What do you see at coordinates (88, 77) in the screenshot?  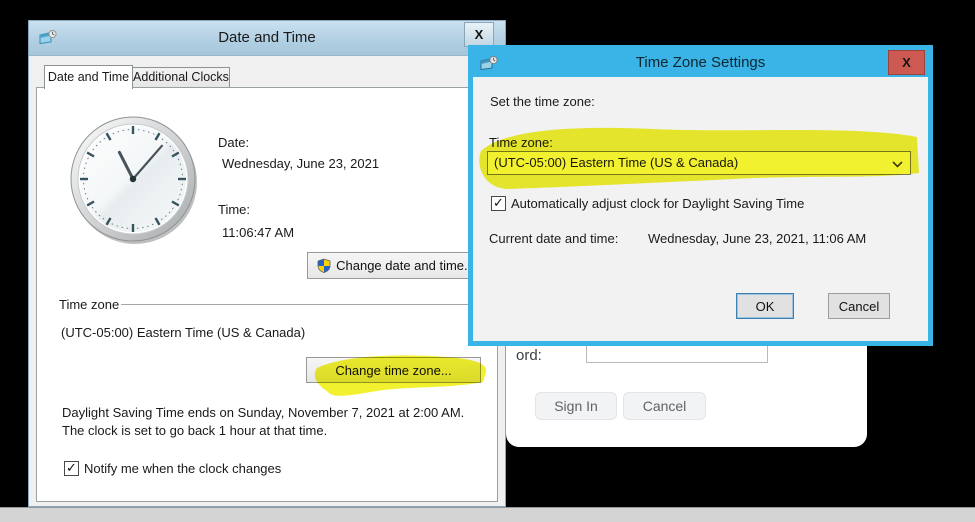 I see `tab-date-and-time: Date and Time` at bounding box center [88, 77].